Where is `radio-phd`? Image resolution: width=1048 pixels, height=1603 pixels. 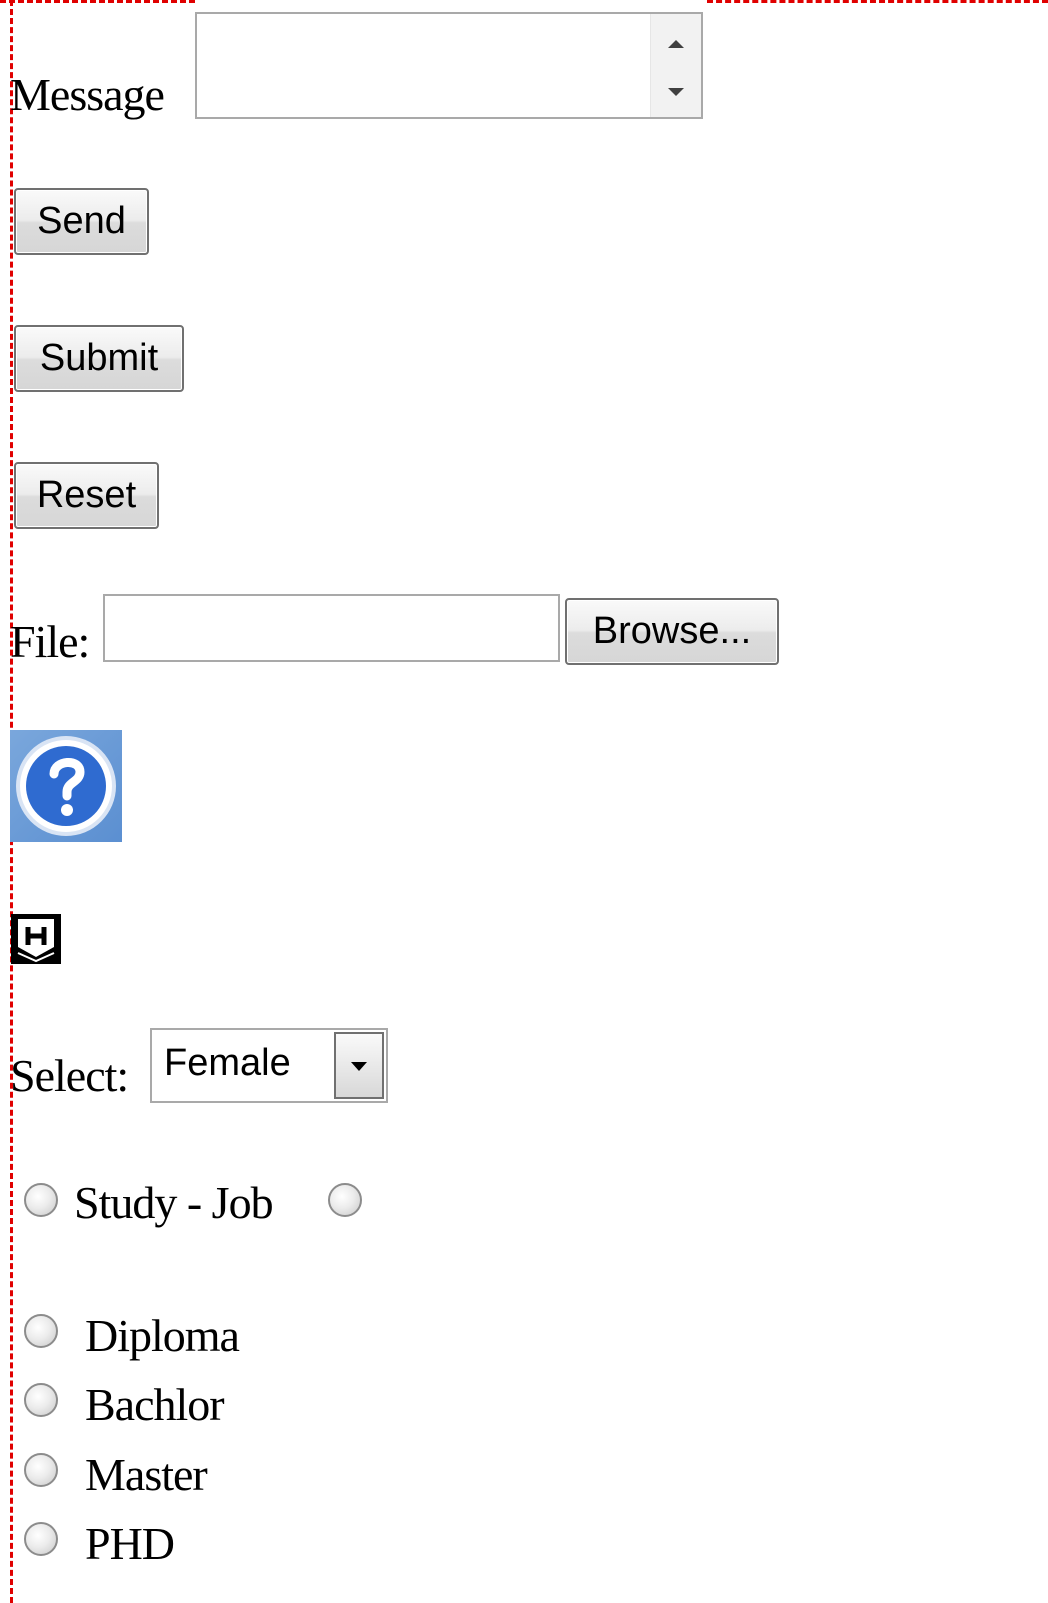 radio-phd is located at coordinates (41, 1539).